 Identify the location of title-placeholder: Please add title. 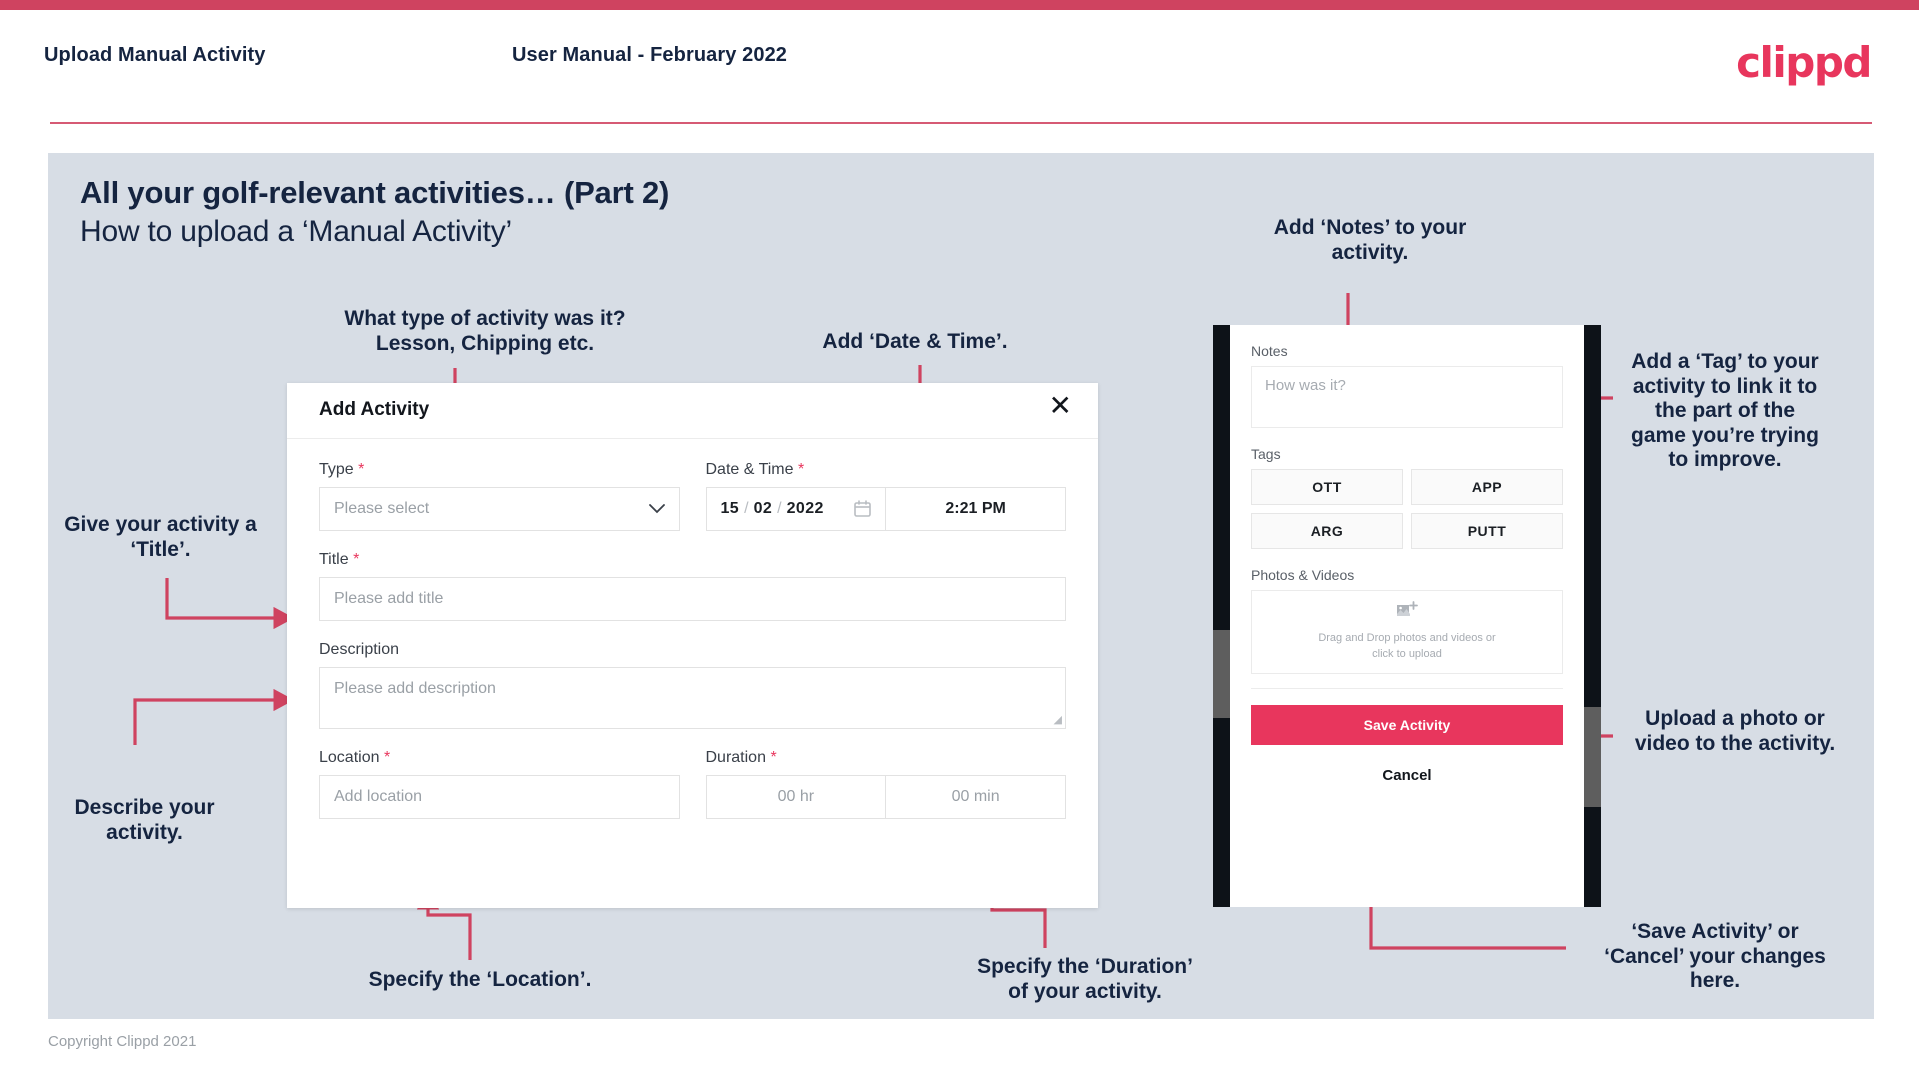
(389, 598).